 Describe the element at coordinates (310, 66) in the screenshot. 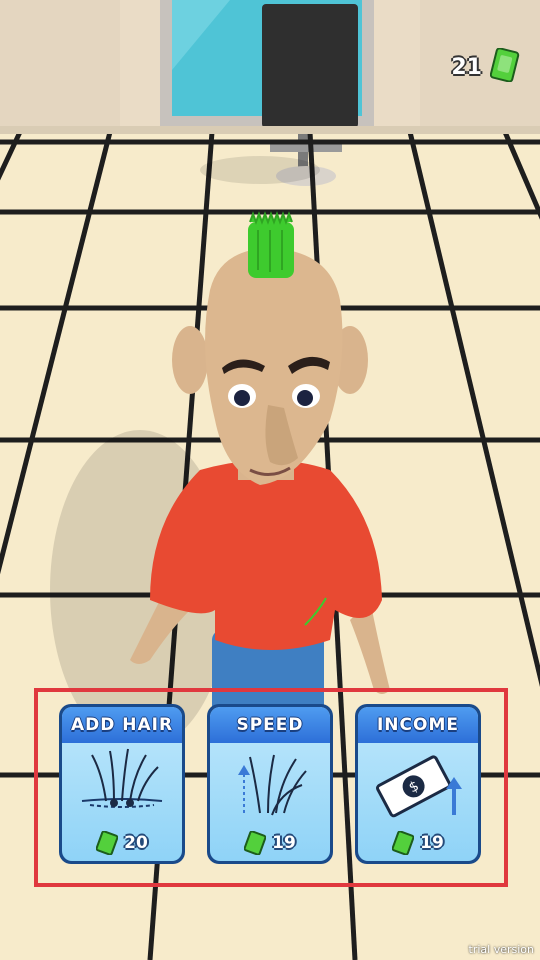

I see `barber-chair-back` at that location.